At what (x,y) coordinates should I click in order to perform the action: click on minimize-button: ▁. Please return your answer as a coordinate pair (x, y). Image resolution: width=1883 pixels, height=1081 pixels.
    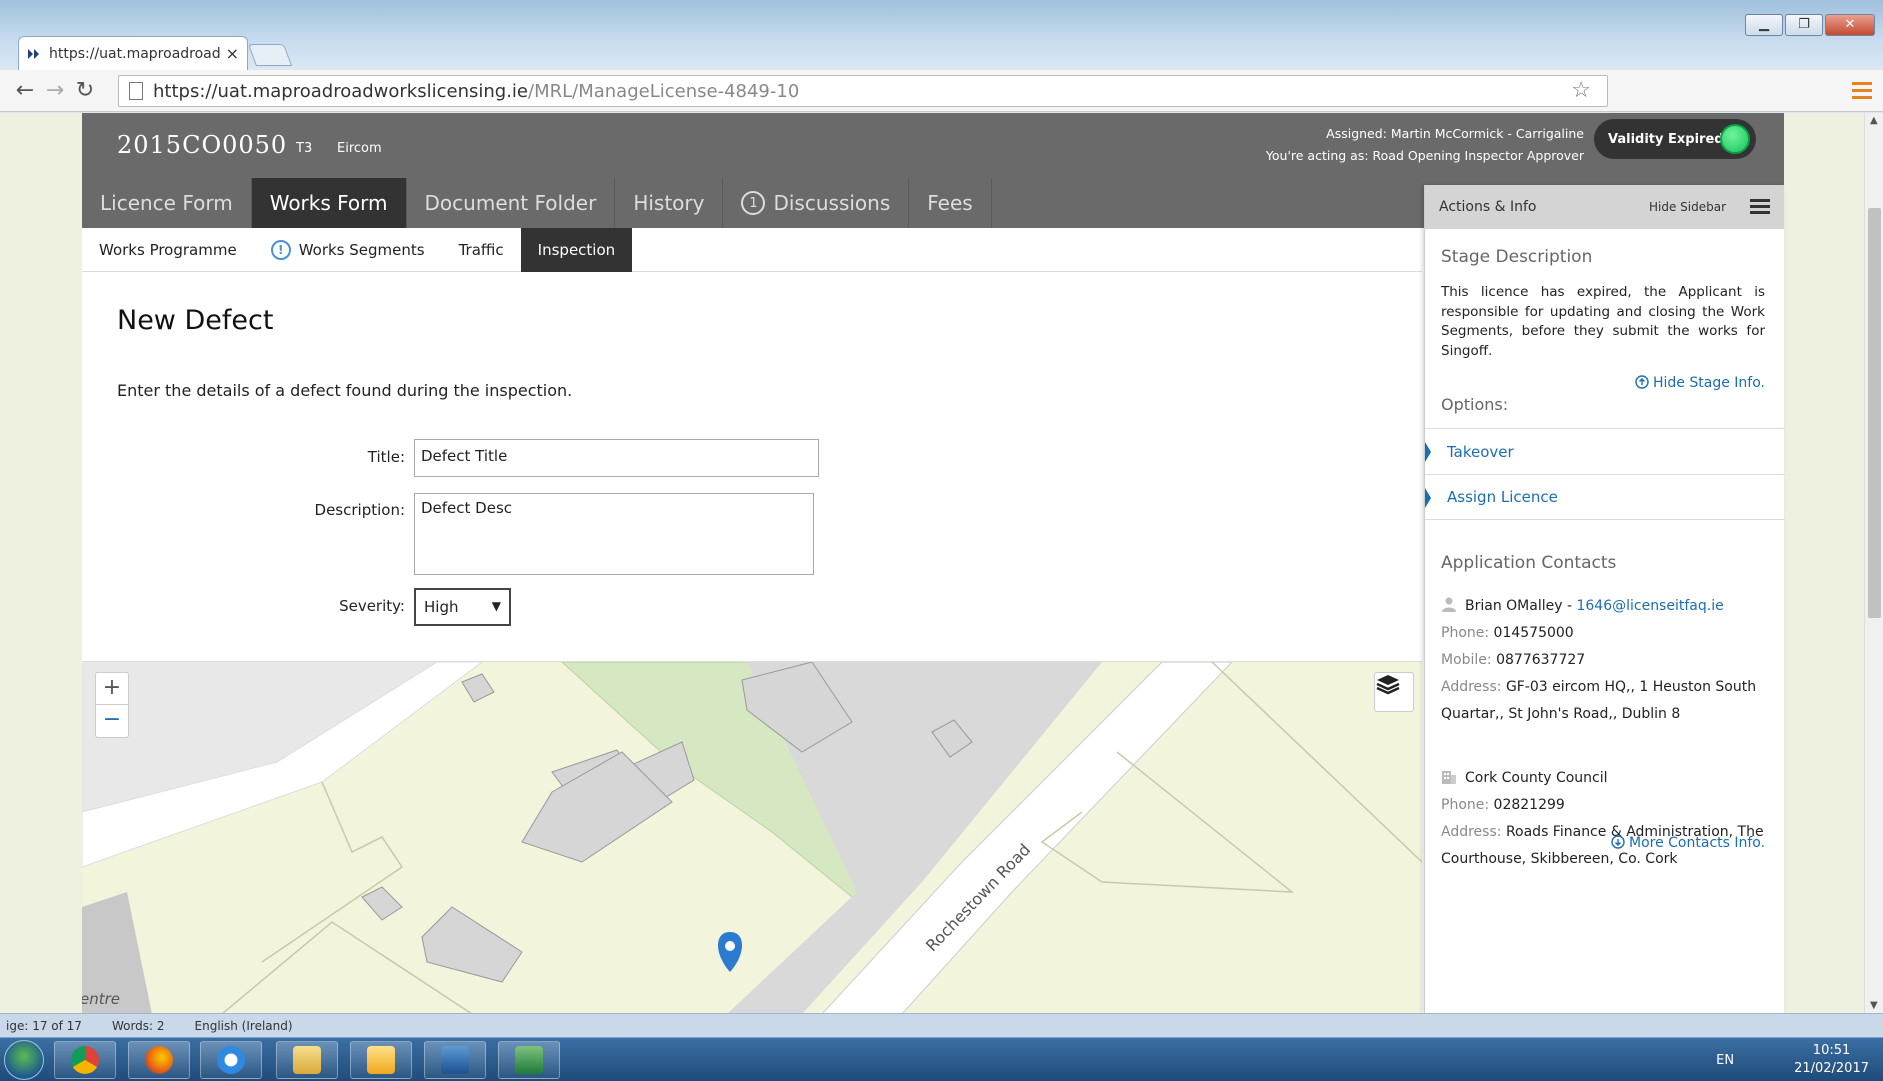
    Looking at the image, I should click on (1764, 25).